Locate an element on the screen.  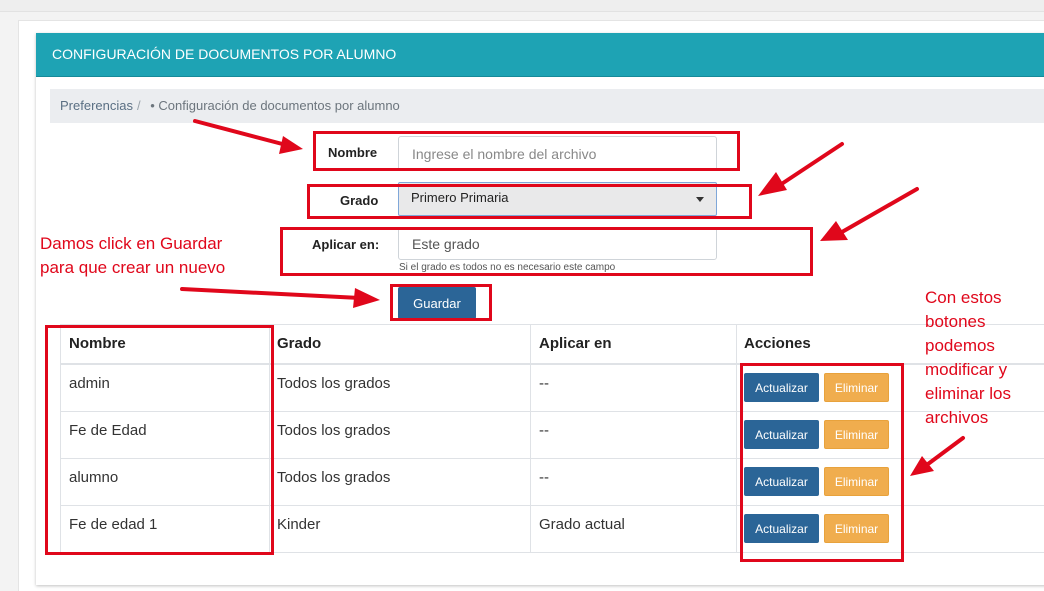
top-strip is located at coordinates (522, 6).